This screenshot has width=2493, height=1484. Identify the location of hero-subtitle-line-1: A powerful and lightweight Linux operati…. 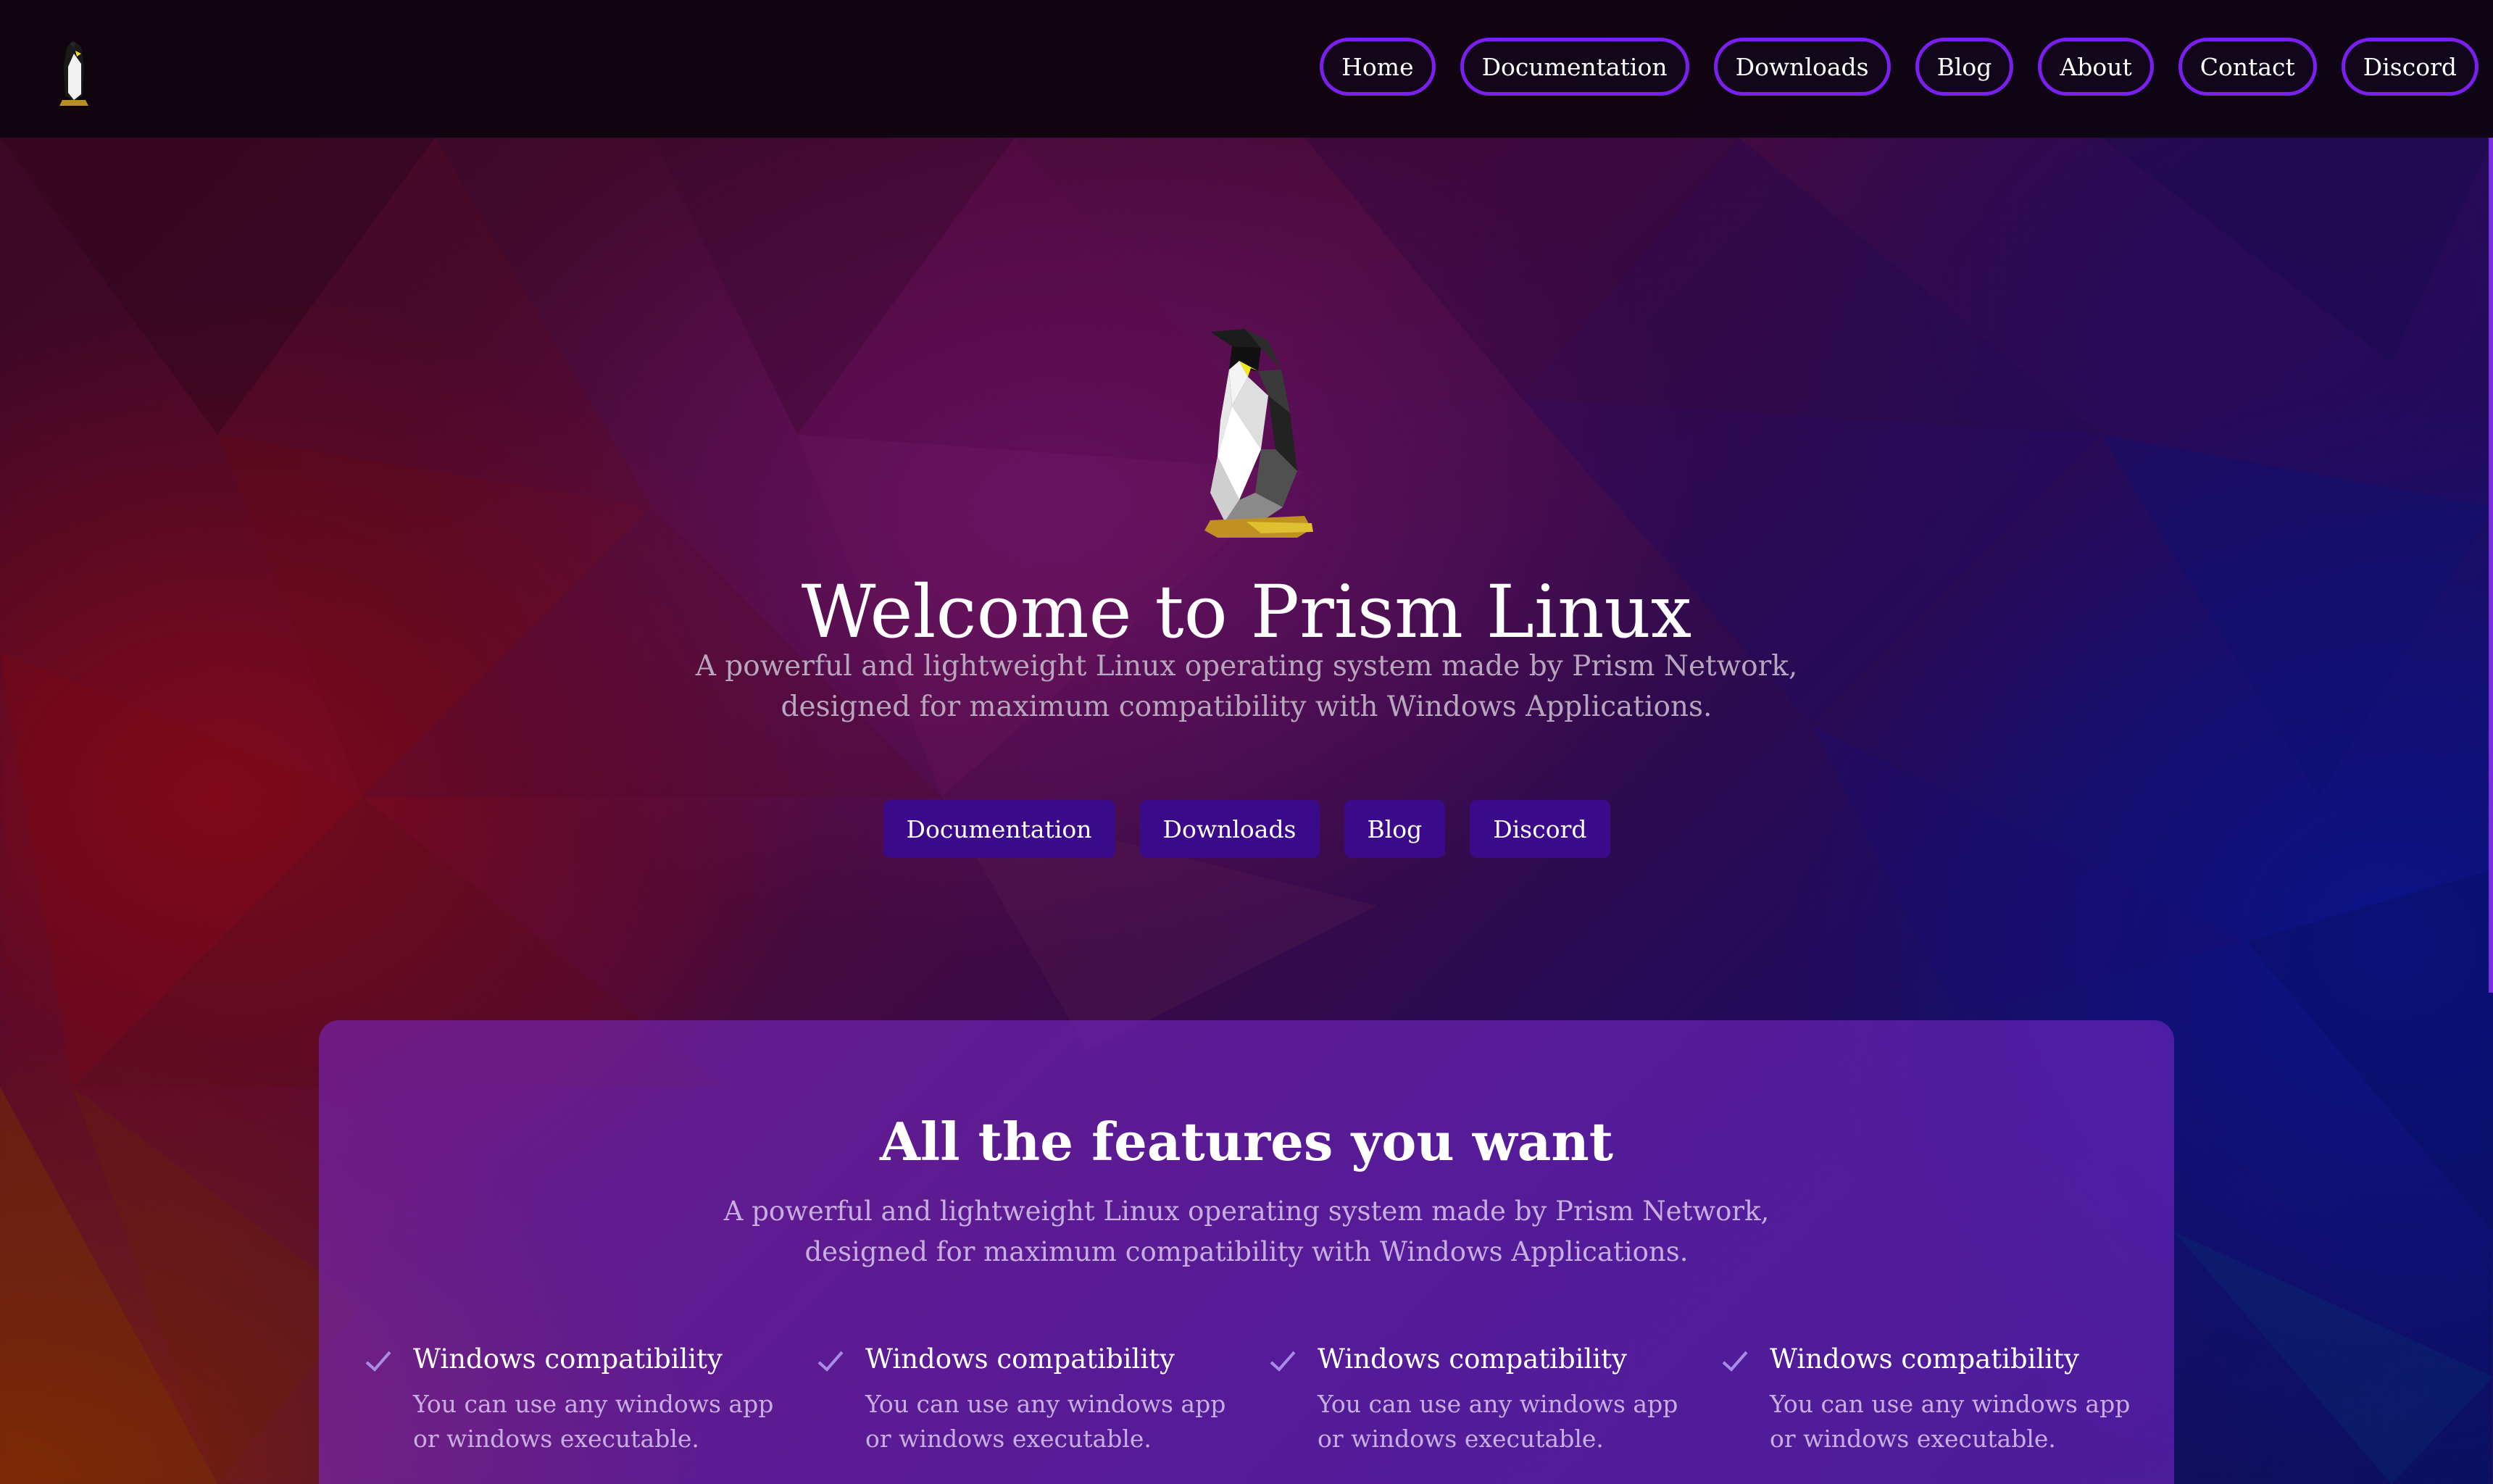
(1246, 666).